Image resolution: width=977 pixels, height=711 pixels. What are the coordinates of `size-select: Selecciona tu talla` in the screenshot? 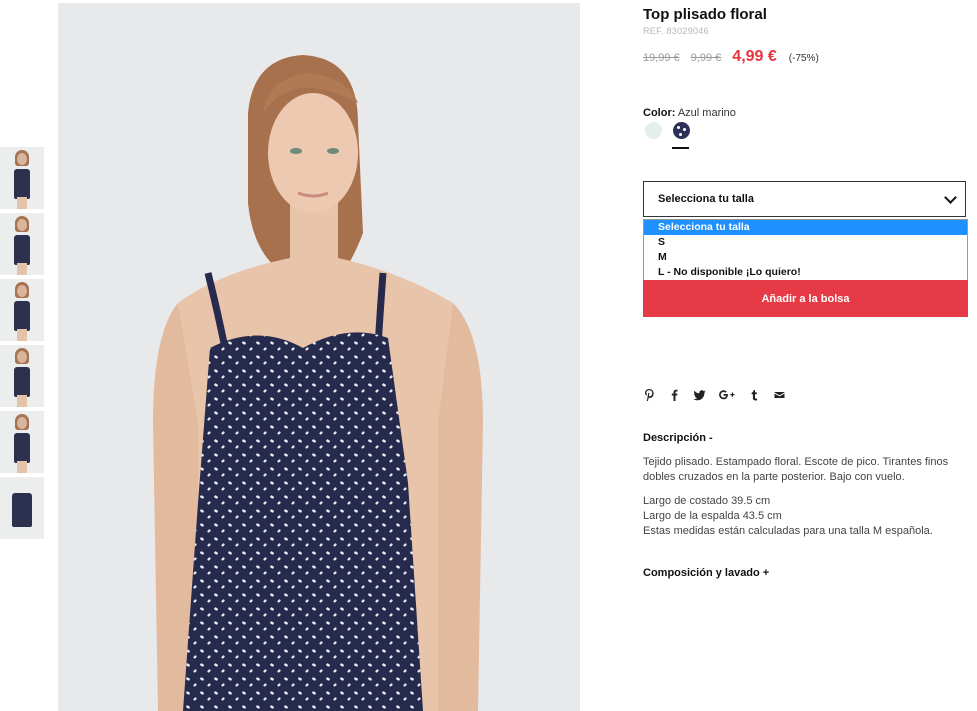 It's located at (804, 199).